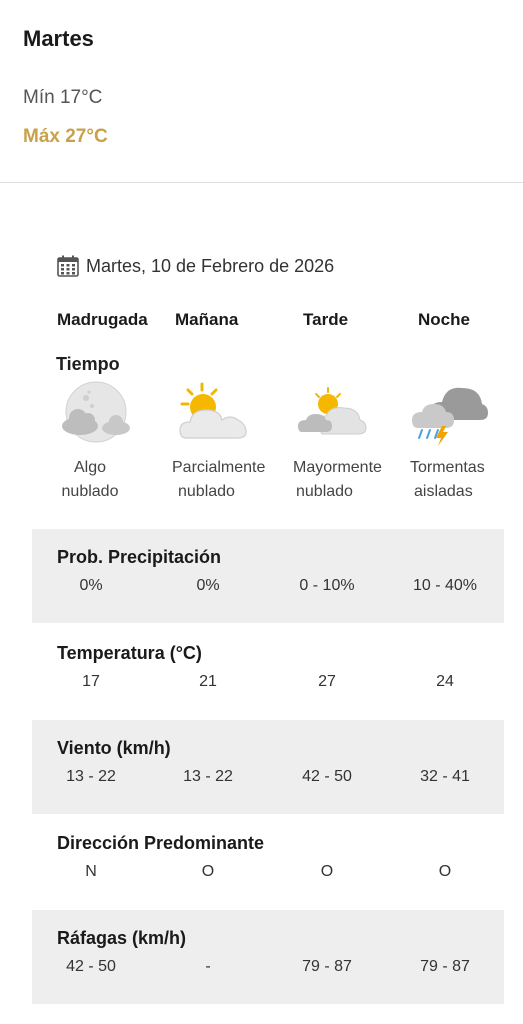  I want to click on tiempo-label: Tiempo, so click(88, 364).